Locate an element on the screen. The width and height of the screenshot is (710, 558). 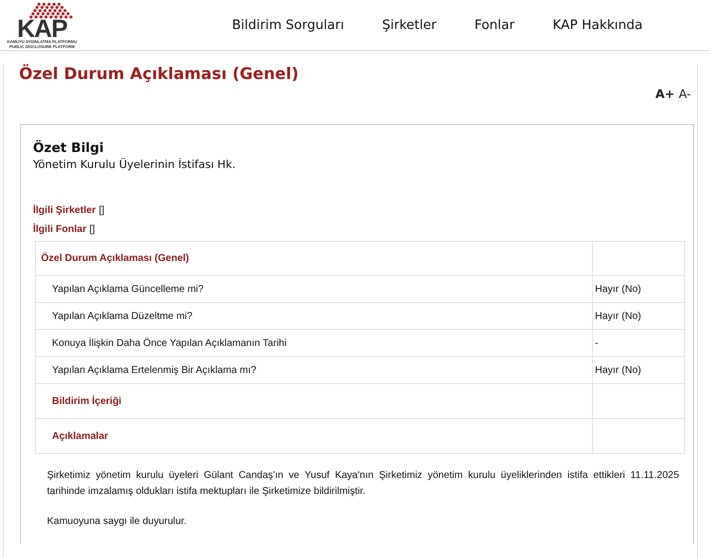
related-label: İlgili Fonlar is located at coordinates (59, 229).